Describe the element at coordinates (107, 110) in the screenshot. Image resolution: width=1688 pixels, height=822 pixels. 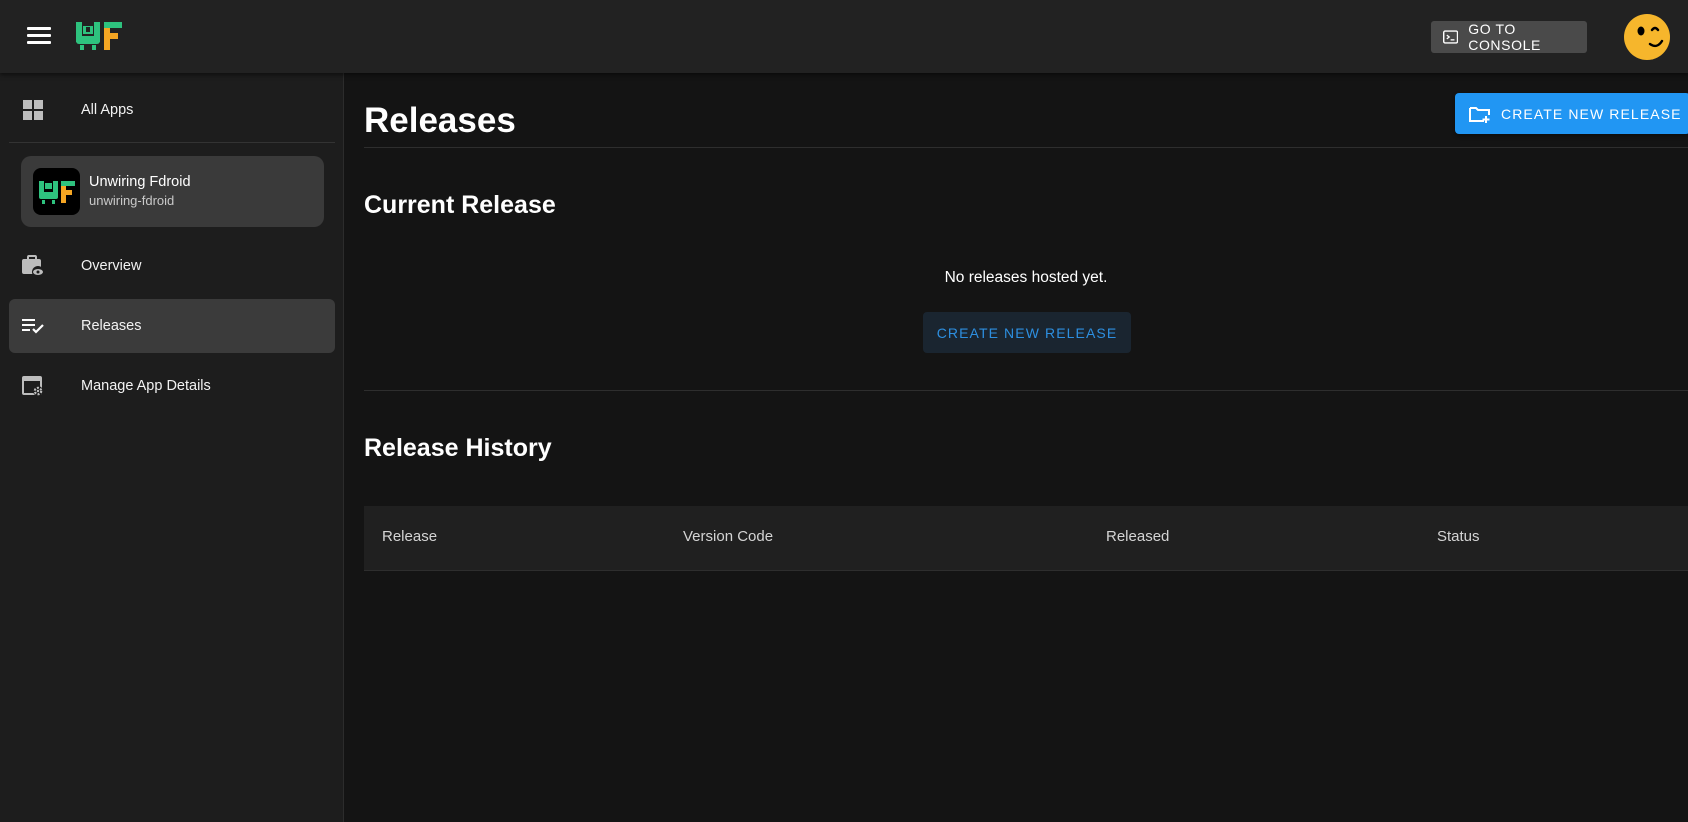
I see `sidebar-item-label: All Apps` at that location.